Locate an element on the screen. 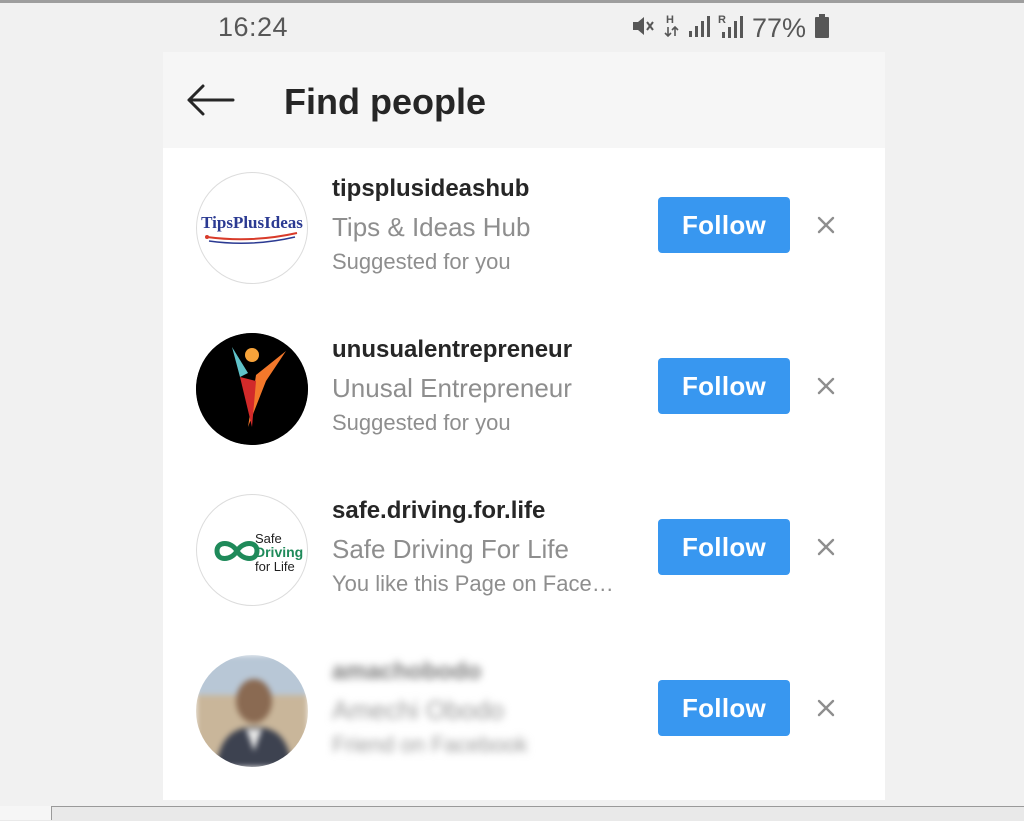  avatar-logo-text: Driving is located at coordinates (279, 552).